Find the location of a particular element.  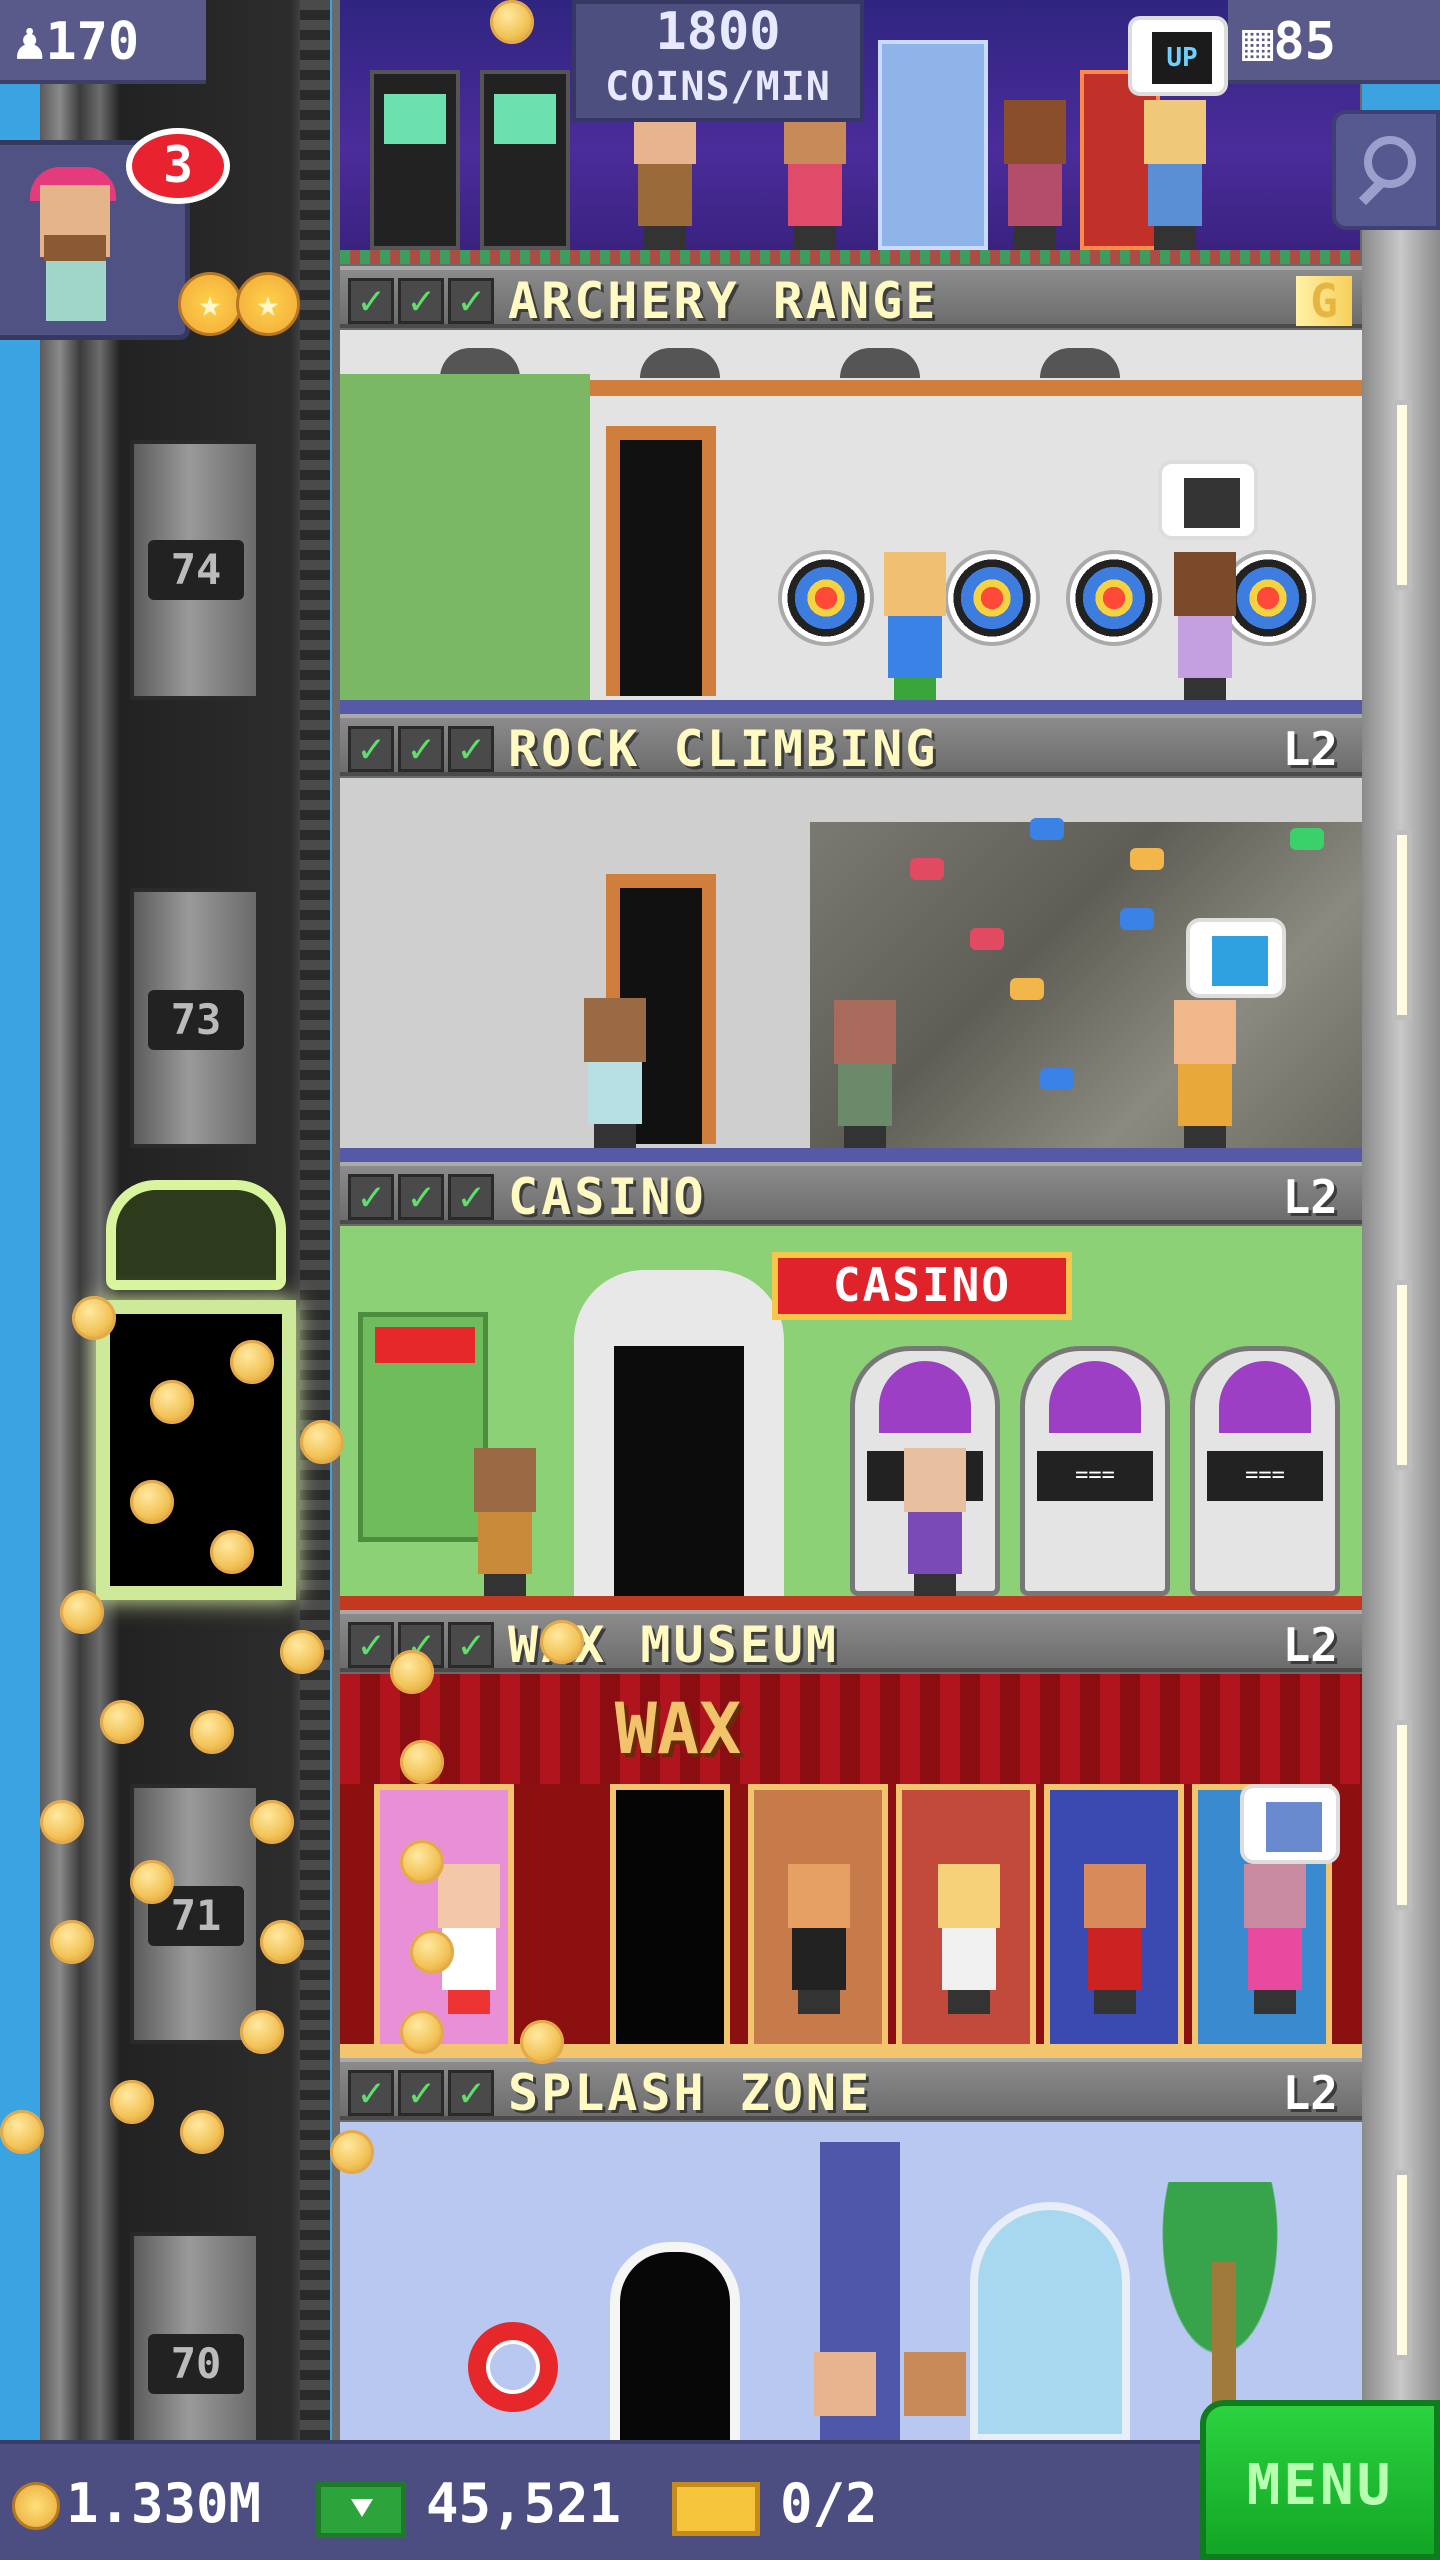

casino-sign: CASINO is located at coordinates (922, 1286).